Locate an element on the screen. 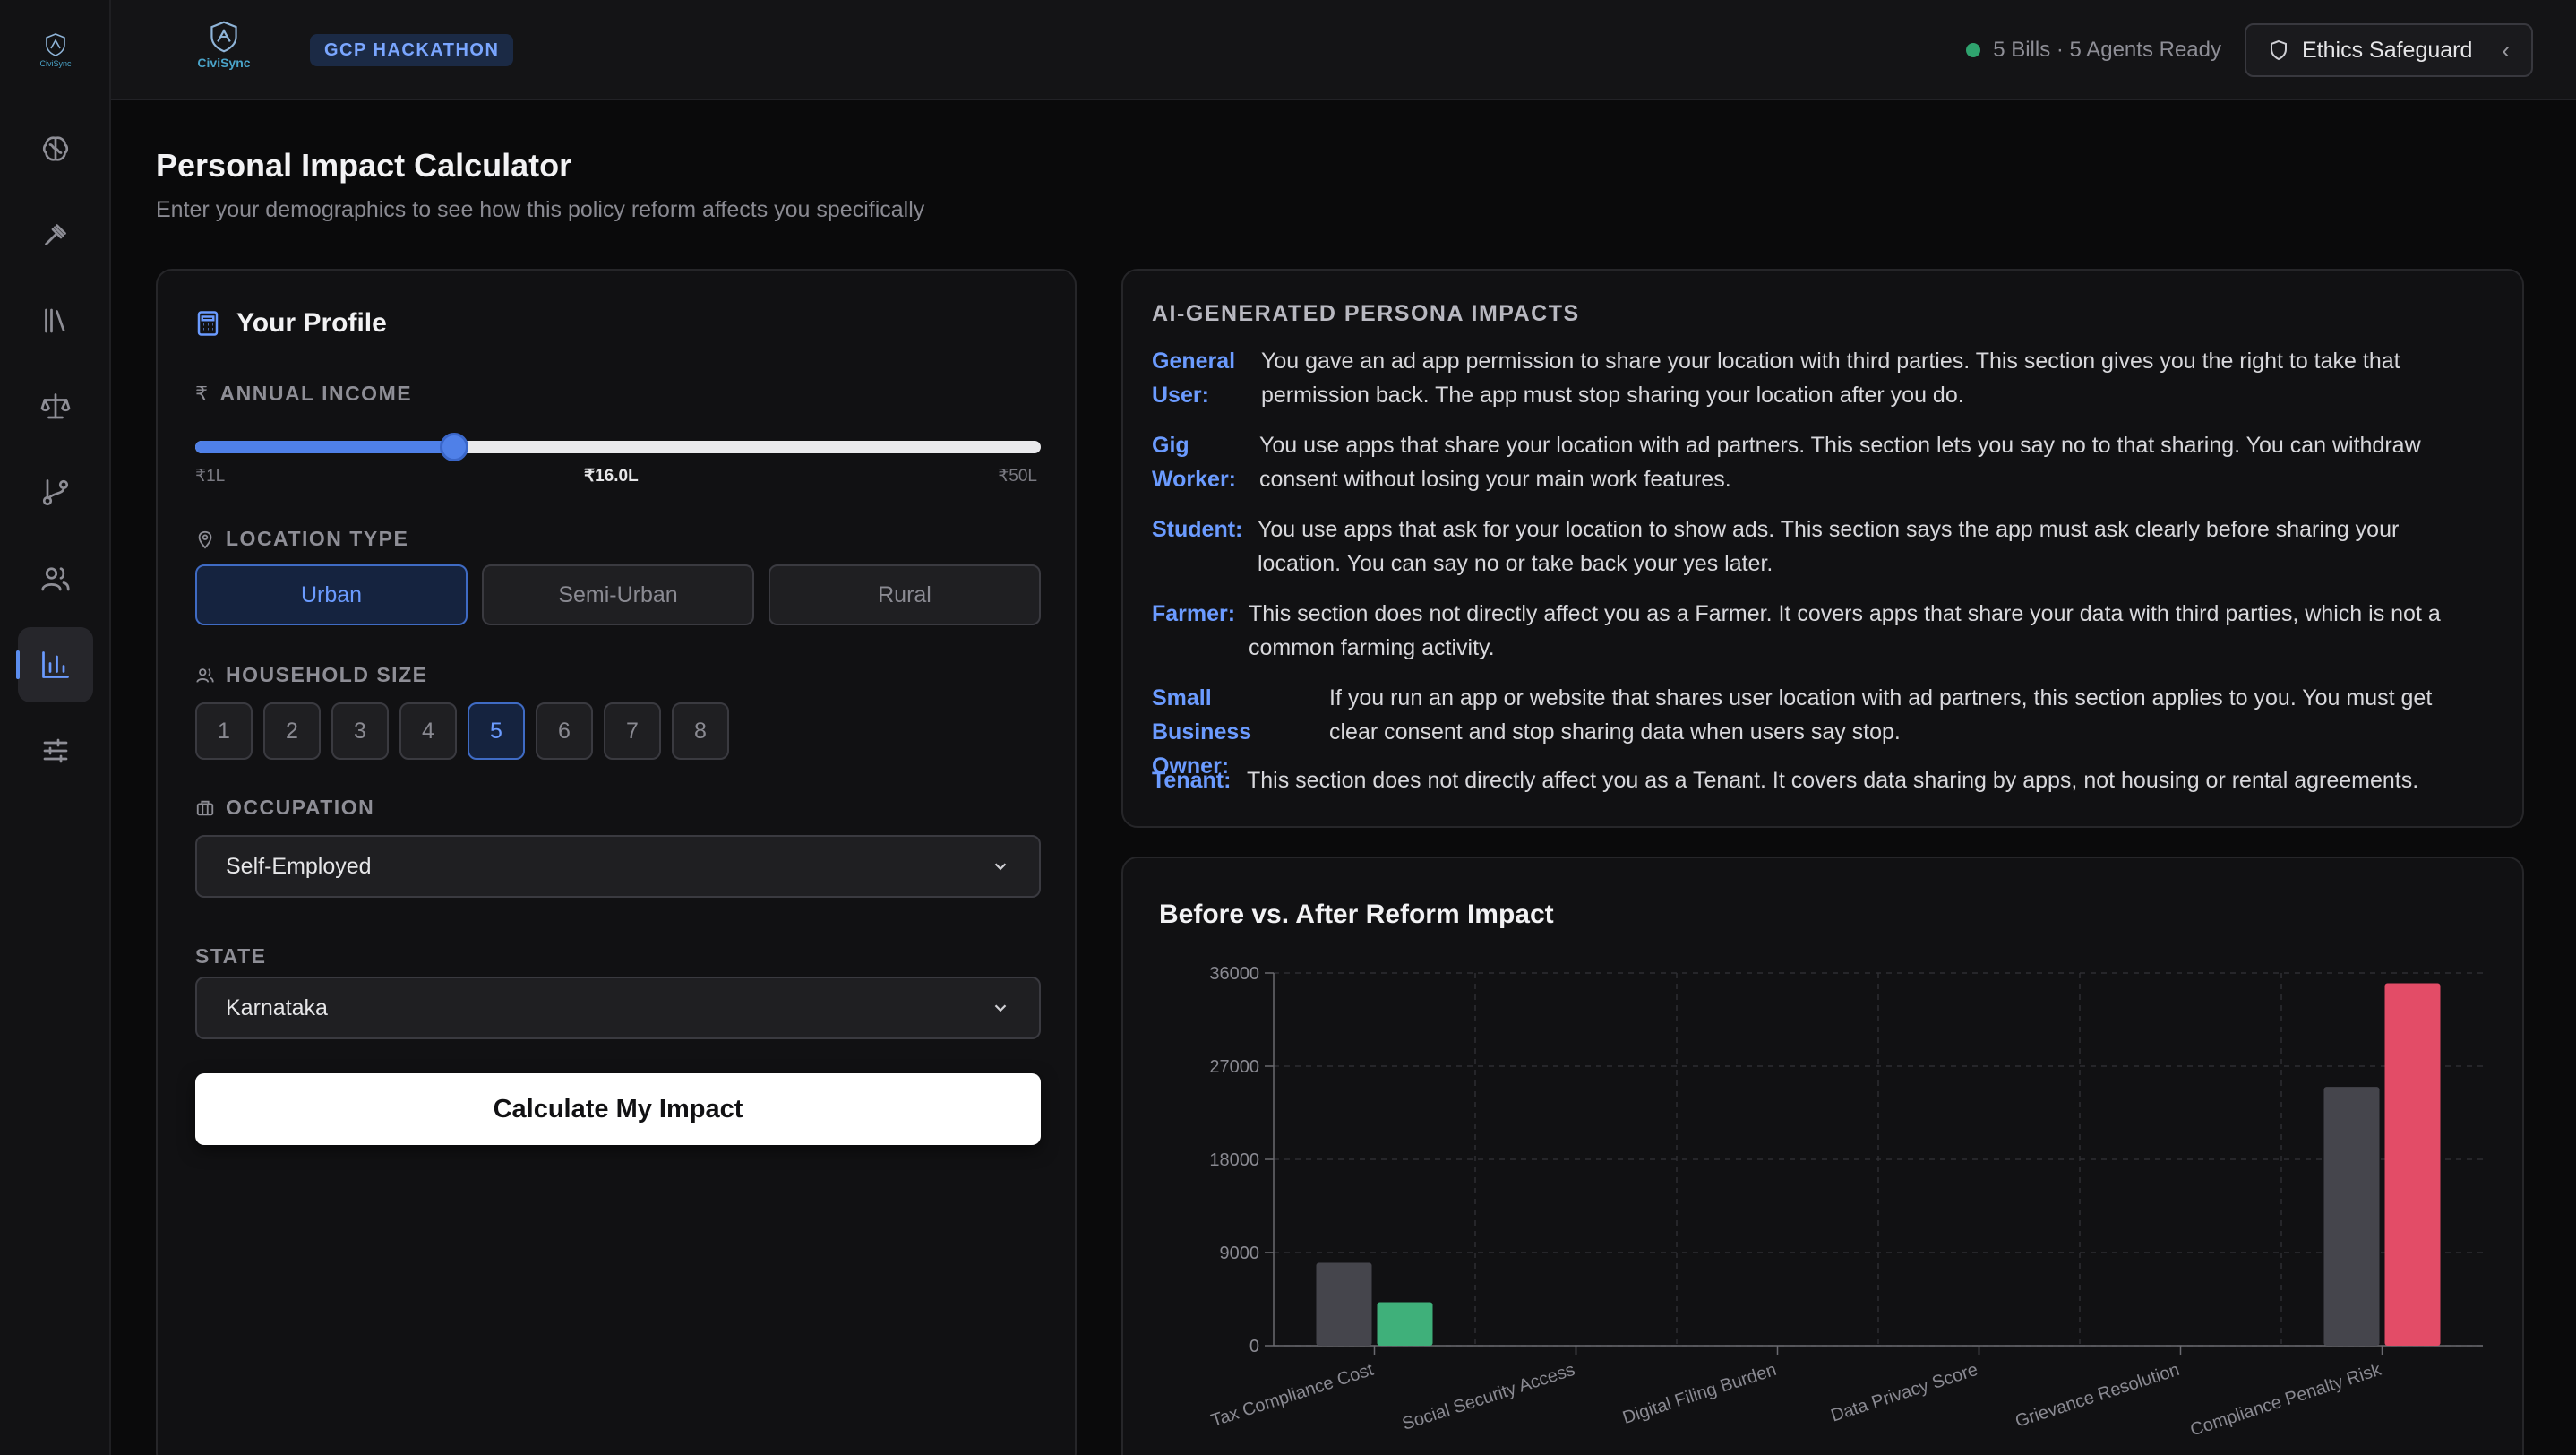 The image size is (2576, 1455). header-logo-text: CiviSync is located at coordinates (224, 63).